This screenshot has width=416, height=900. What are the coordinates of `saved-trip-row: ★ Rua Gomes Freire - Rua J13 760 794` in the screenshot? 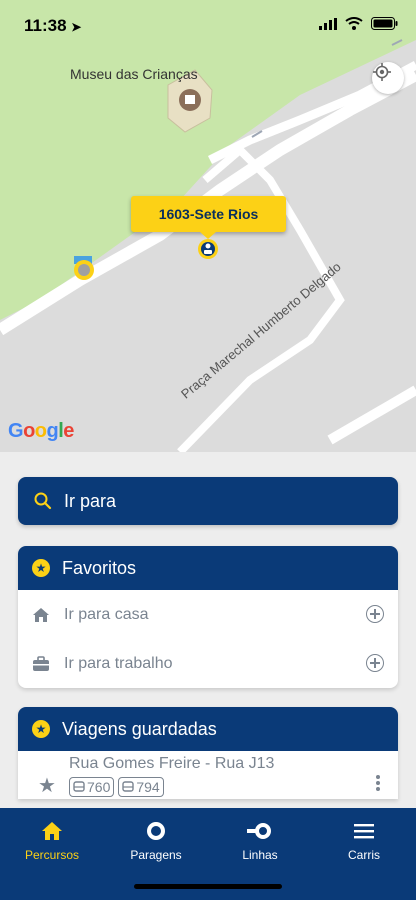 It's located at (208, 774).